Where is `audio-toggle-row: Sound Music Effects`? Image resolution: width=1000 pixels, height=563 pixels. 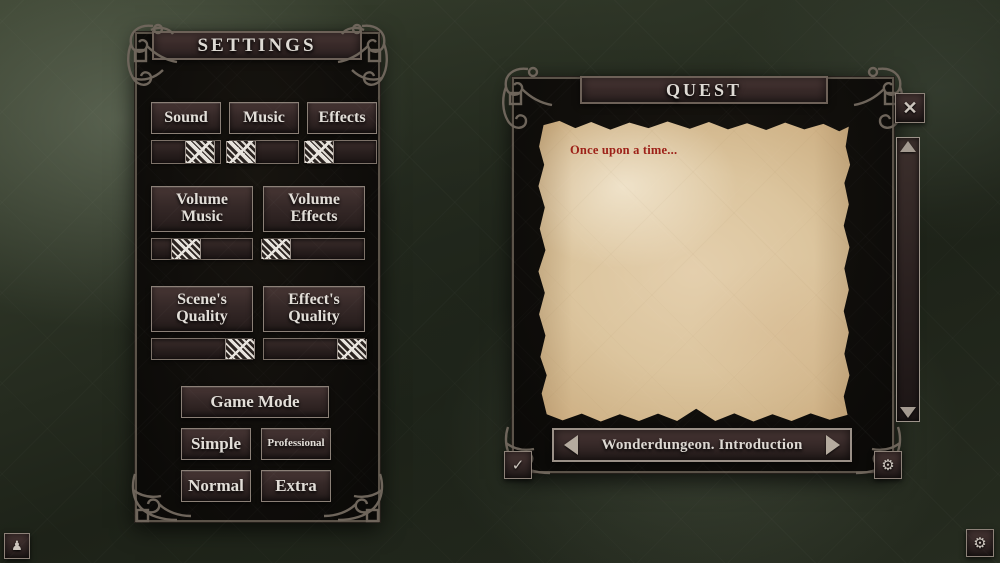 audio-toggle-row: Sound Music Effects is located at coordinates (264, 118).